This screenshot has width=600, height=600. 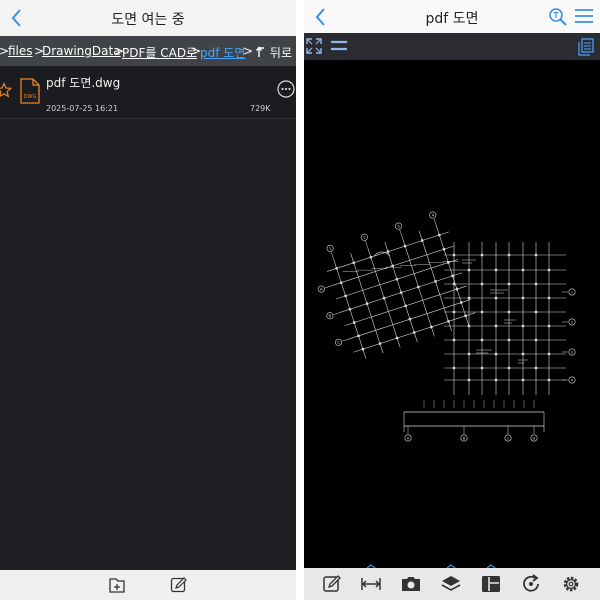 I want to click on viewer-bottom-toolbar, so click(x=452, y=582).